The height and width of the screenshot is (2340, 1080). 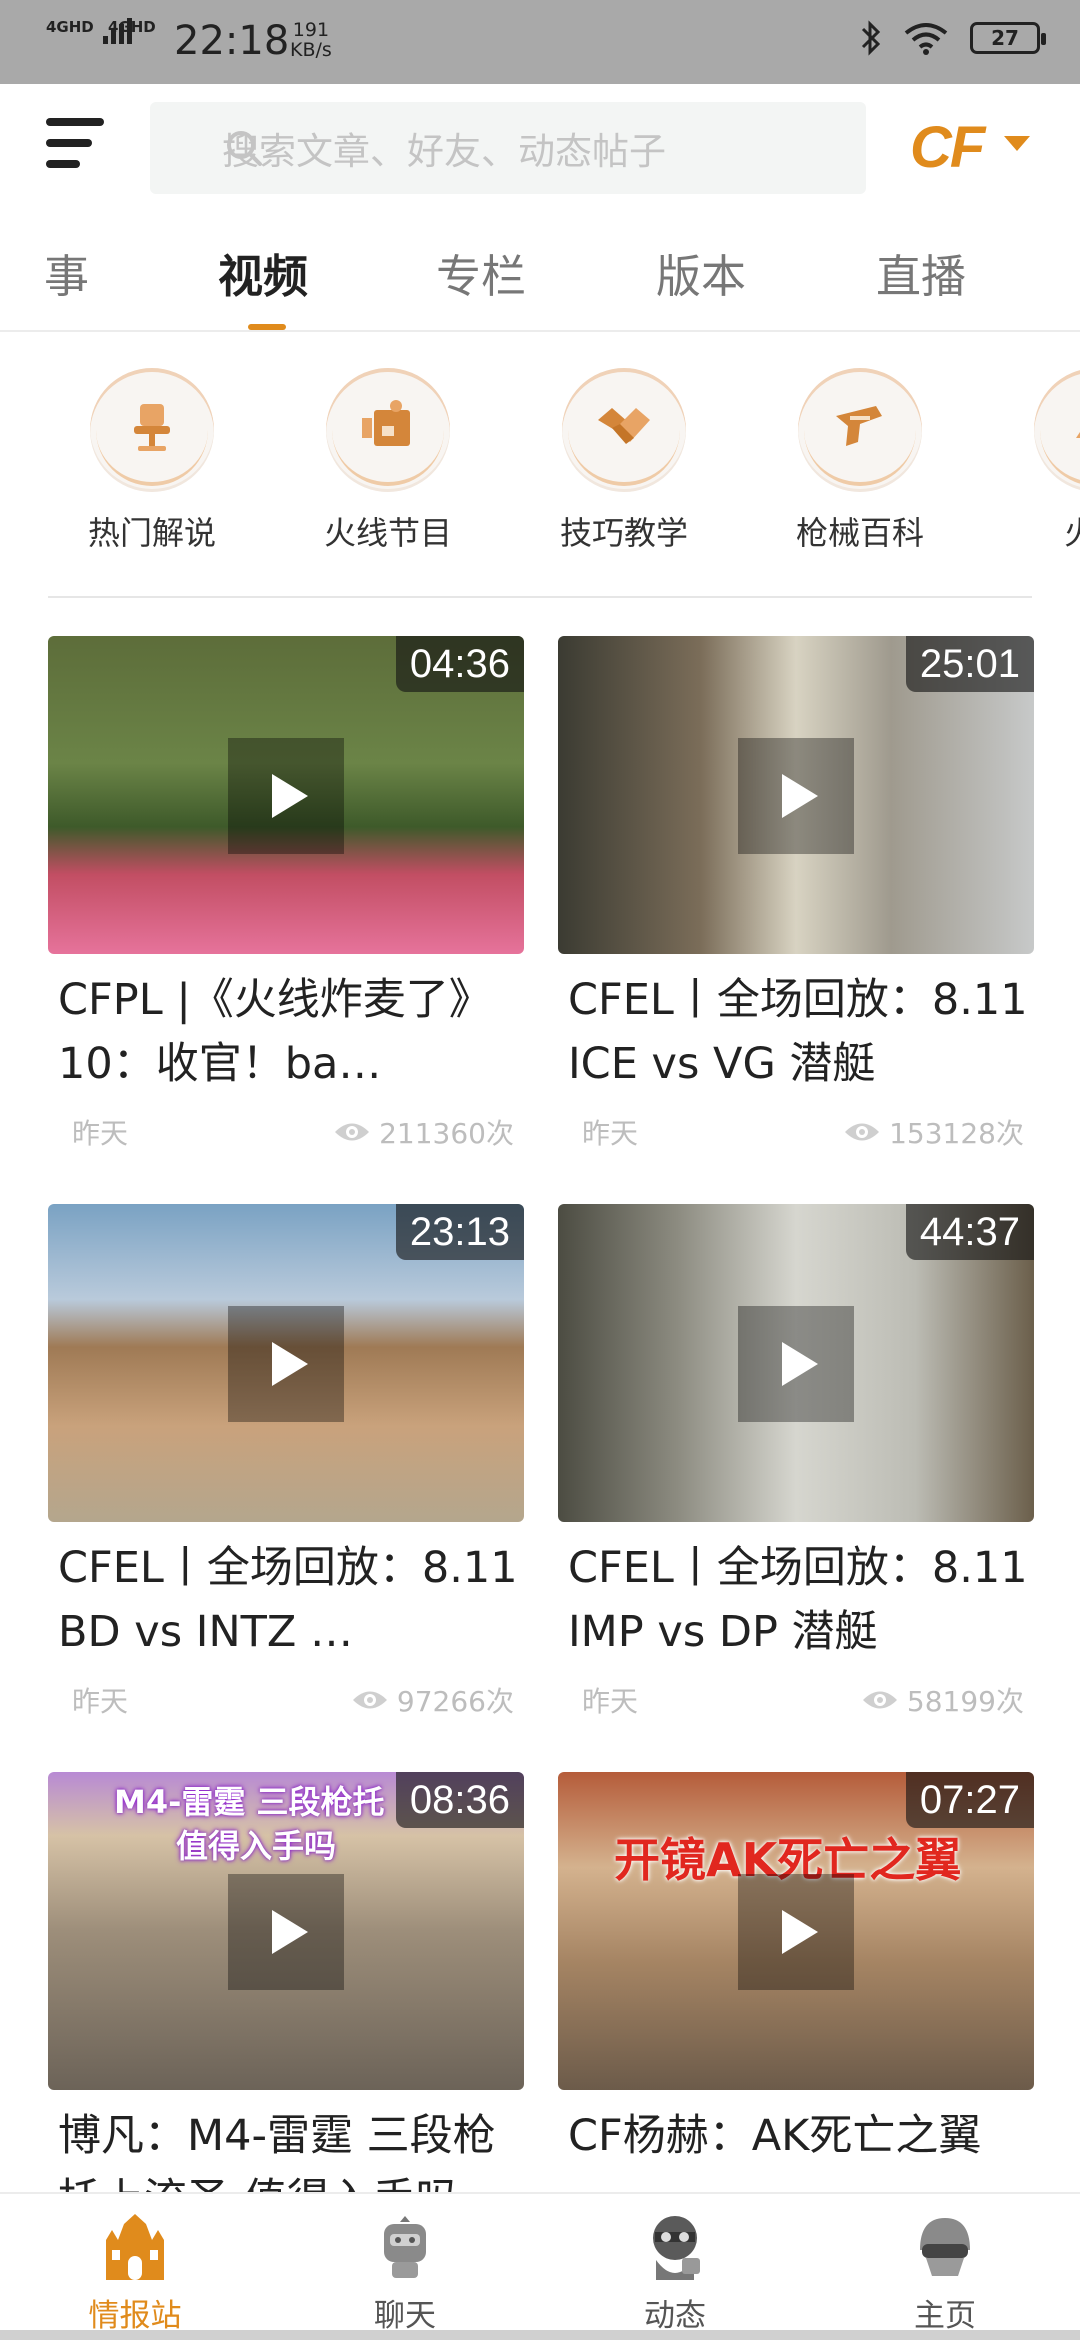 What do you see at coordinates (965, 1701) in the screenshot?
I see `view-count: 58199次` at bounding box center [965, 1701].